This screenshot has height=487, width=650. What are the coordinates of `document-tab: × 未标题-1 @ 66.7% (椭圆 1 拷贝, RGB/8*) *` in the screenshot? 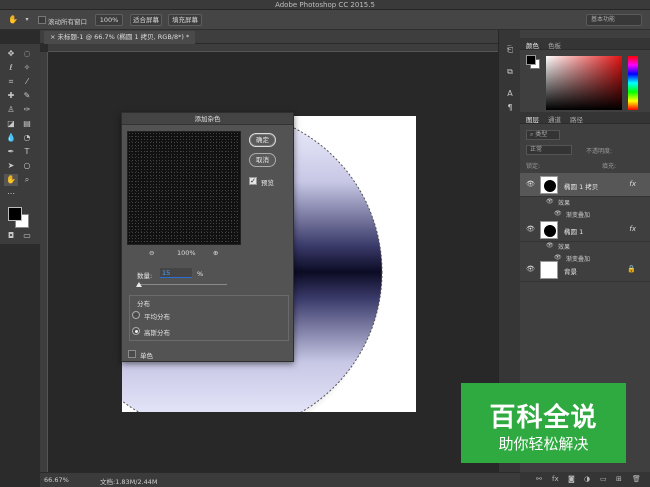 It's located at (120, 37).